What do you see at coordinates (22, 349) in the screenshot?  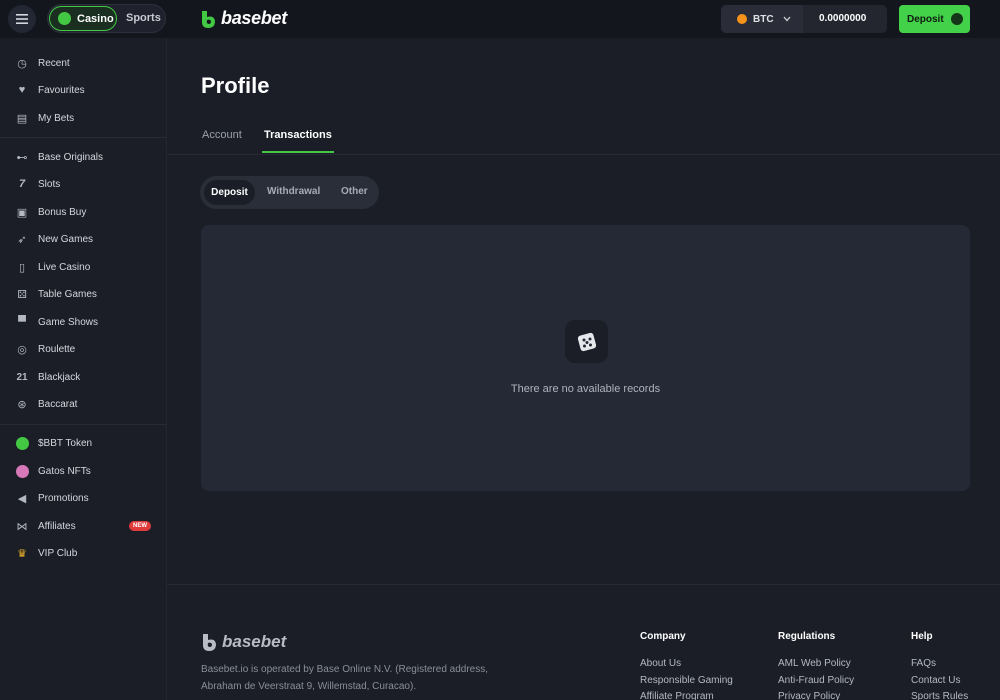 I see `roulette-icon: ◎` at bounding box center [22, 349].